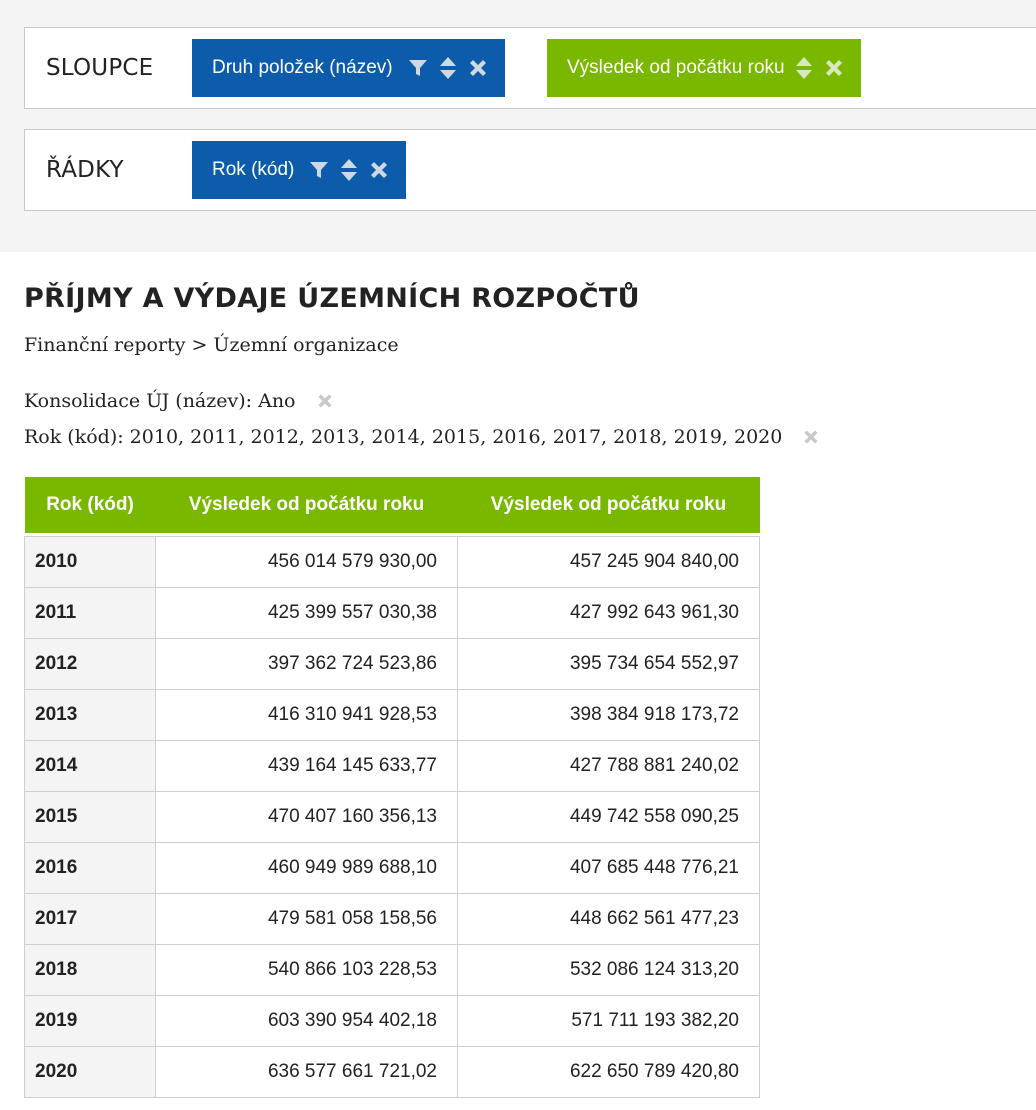 This screenshot has width=1036, height=1110. What do you see at coordinates (530, 170) in the screenshot?
I see `rows-drop-zone: ŘÁDKY Rok (kód)` at bounding box center [530, 170].